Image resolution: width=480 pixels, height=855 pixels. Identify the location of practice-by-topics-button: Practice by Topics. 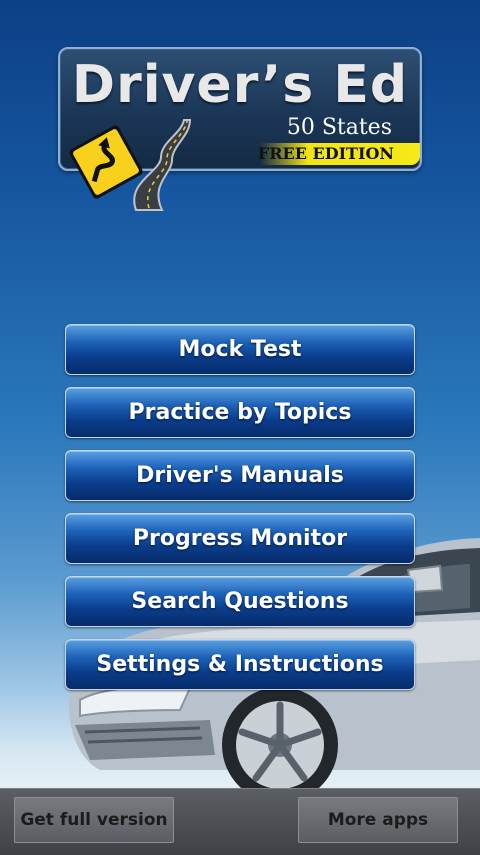
(240, 412).